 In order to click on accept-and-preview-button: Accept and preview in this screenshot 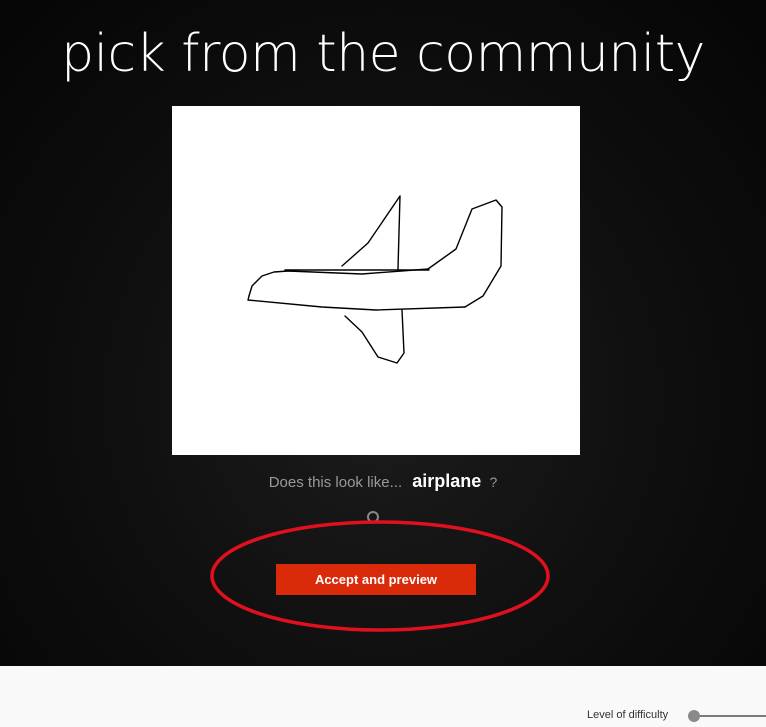, I will do `click(376, 579)`.